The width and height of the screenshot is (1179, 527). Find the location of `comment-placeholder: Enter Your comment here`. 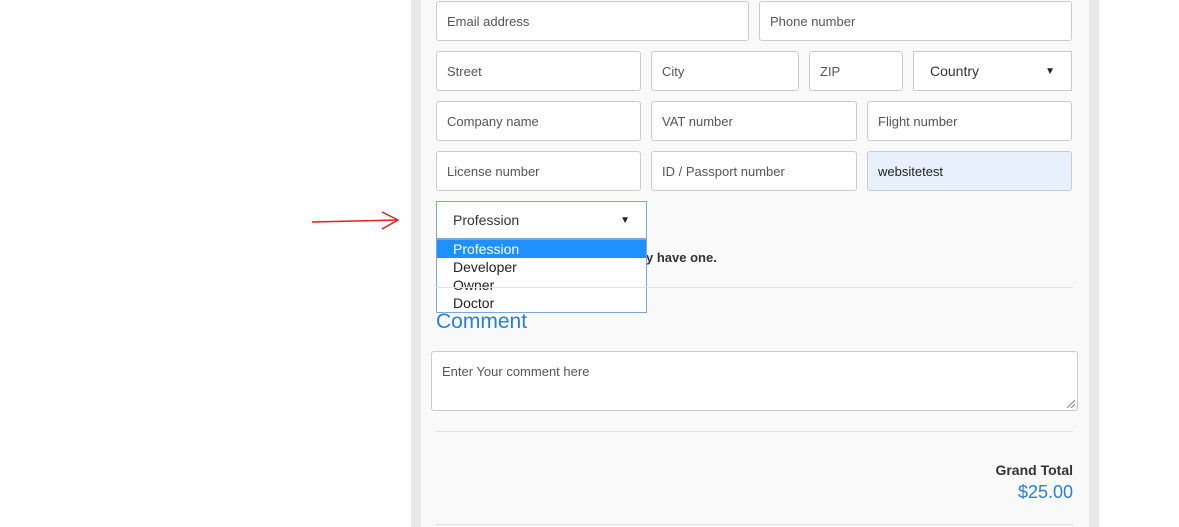

comment-placeholder: Enter Your comment here is located at coordinates (516, 371).